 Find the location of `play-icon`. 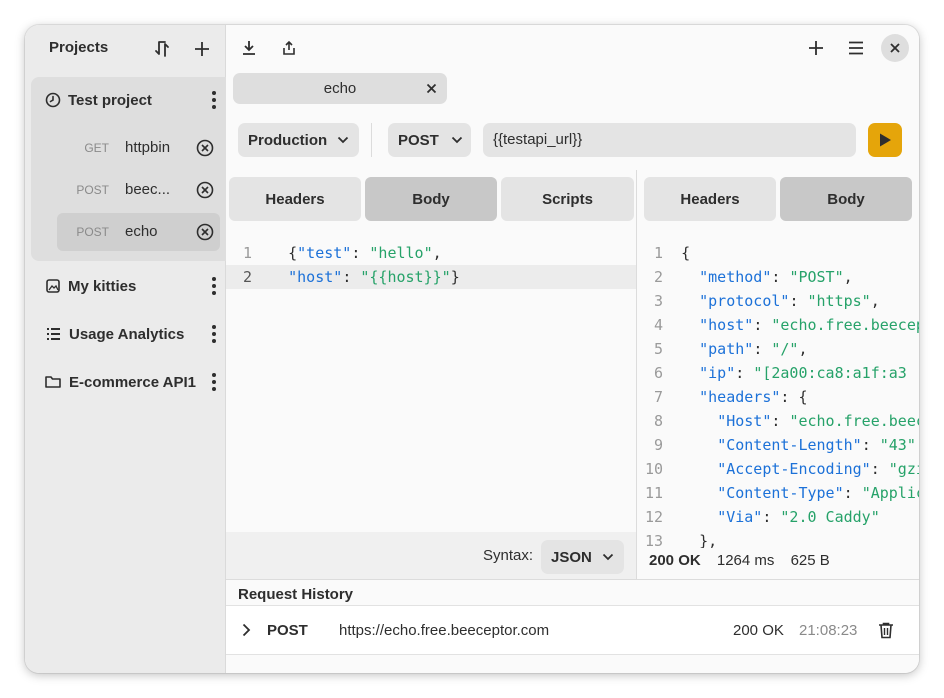

play-icon is located at coordinates (885, 140).